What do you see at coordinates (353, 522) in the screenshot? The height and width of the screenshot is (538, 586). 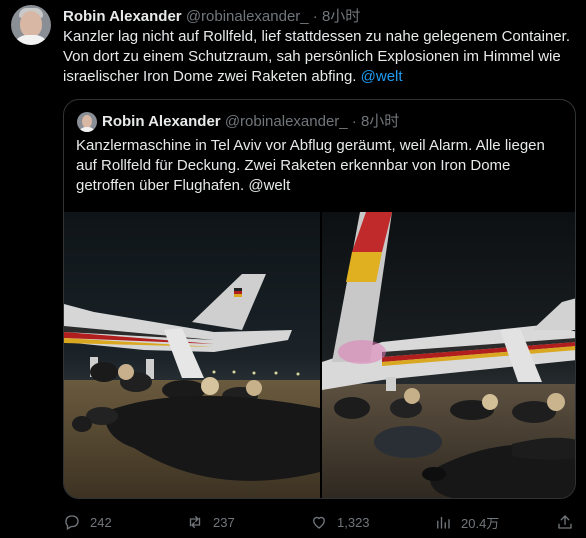 I see `like-count: 1,323` at bounding box center [353, 522].